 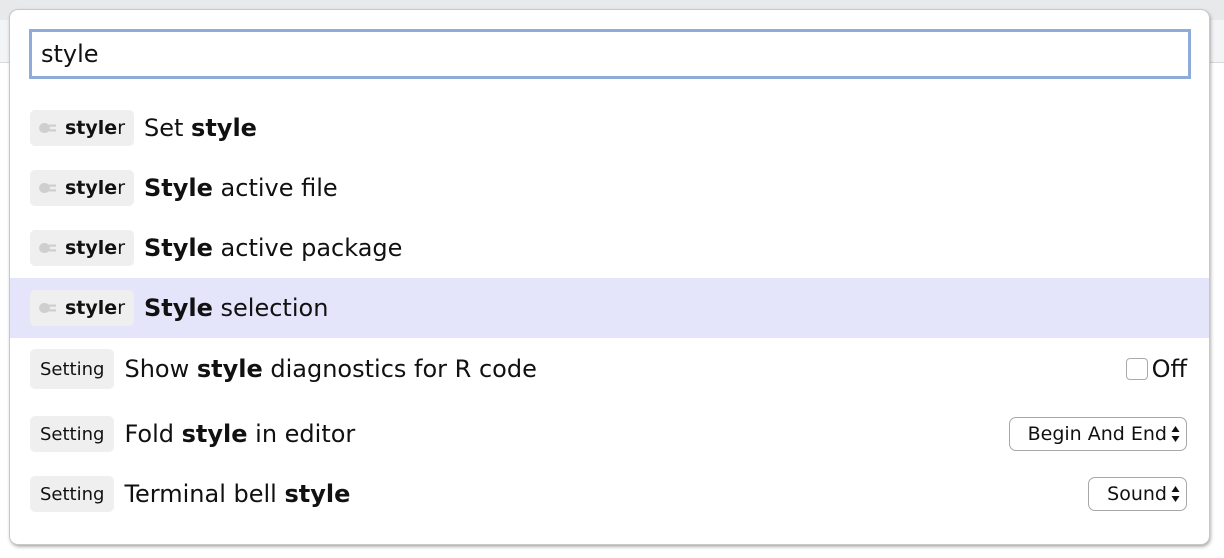 What do you see at coordinates (610, 54) in the screenshot?
I see `command-search-input` at bounding box center [610, 54].